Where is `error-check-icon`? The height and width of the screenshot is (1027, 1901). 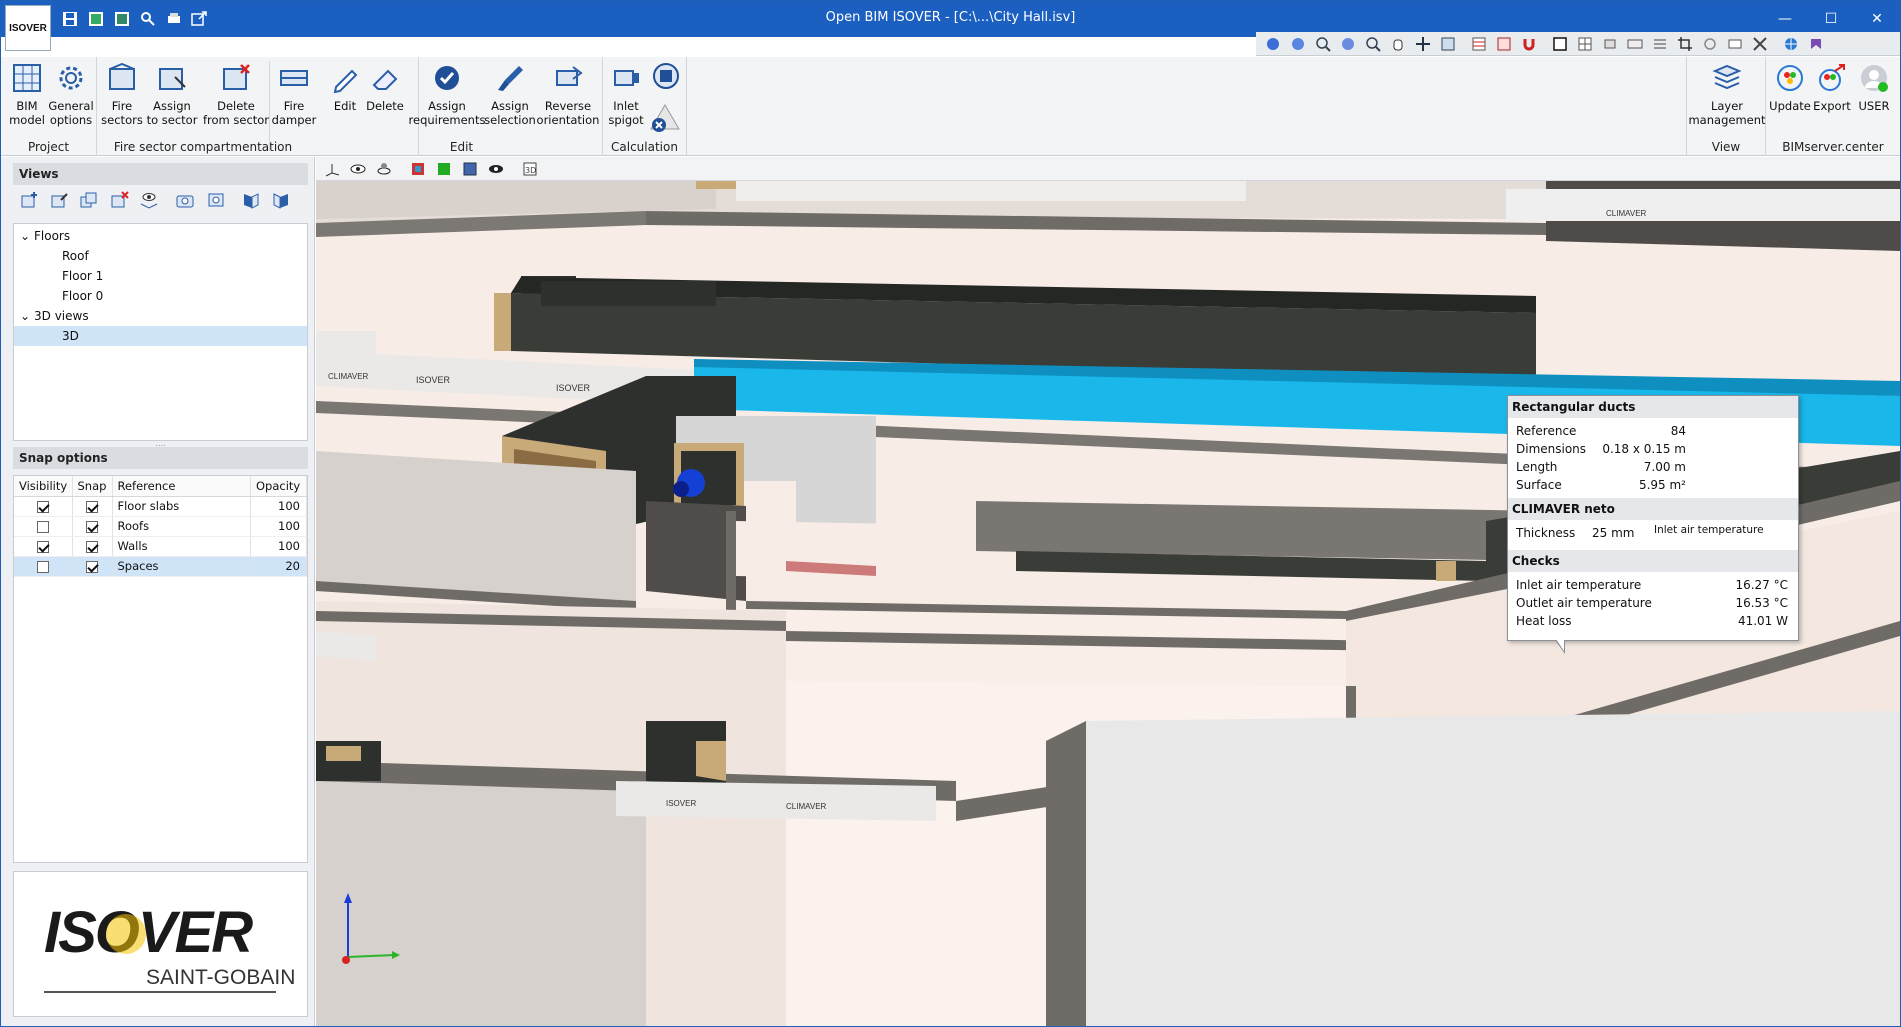 error-check-icon is located at coordinates (665, 118).